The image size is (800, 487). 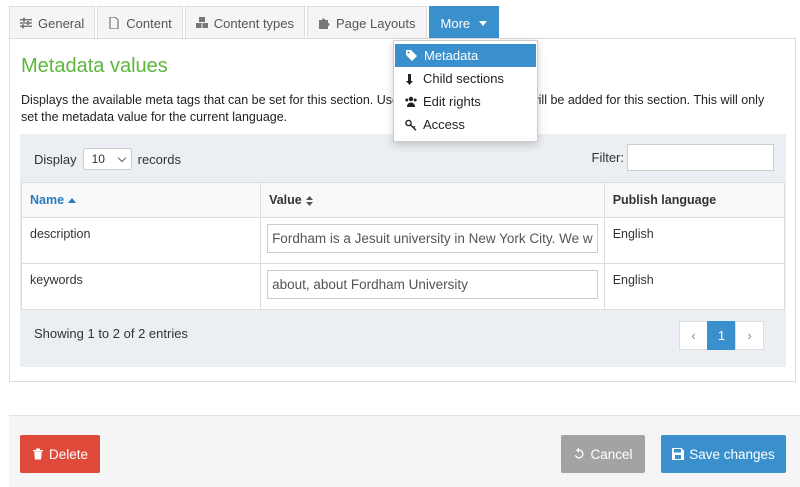 I want to click on menu-item-label: Access, so click(x=444, y=124).